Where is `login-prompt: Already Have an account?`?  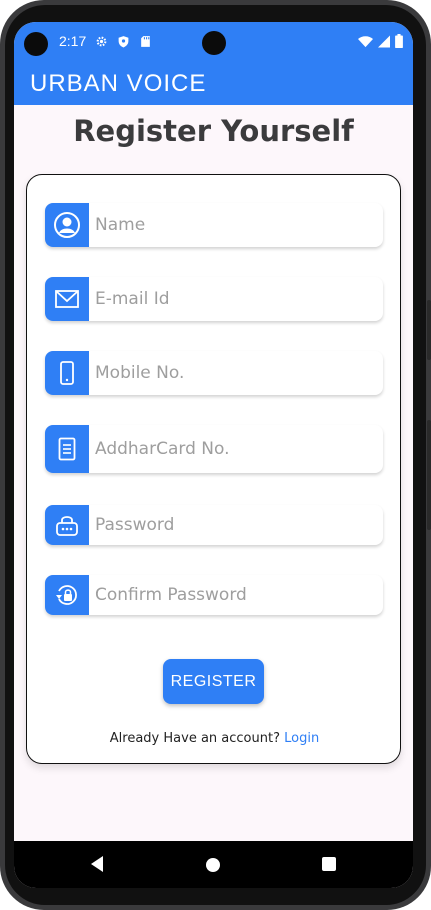 login-prompt: Already Have an account? is located at coordinates (194, 738).